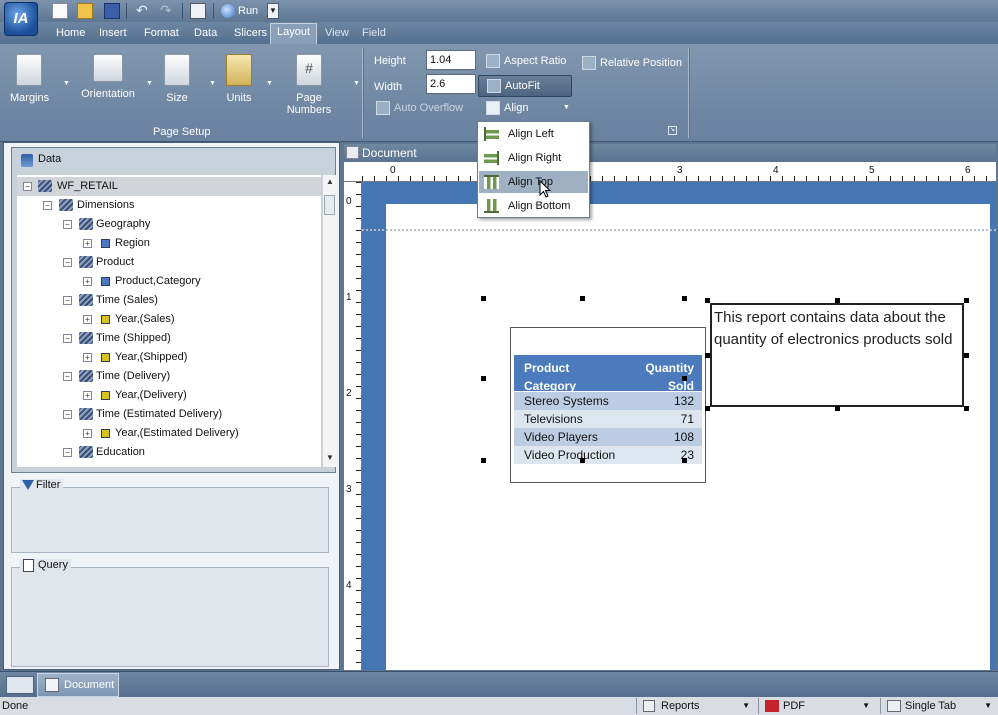 Image resolution: width=998 pixels, height=715 pixels. Describe the element at coordinates (87, 205) in the screenshot. I see `tree-node-dimensions: − Dimensions` at that location.